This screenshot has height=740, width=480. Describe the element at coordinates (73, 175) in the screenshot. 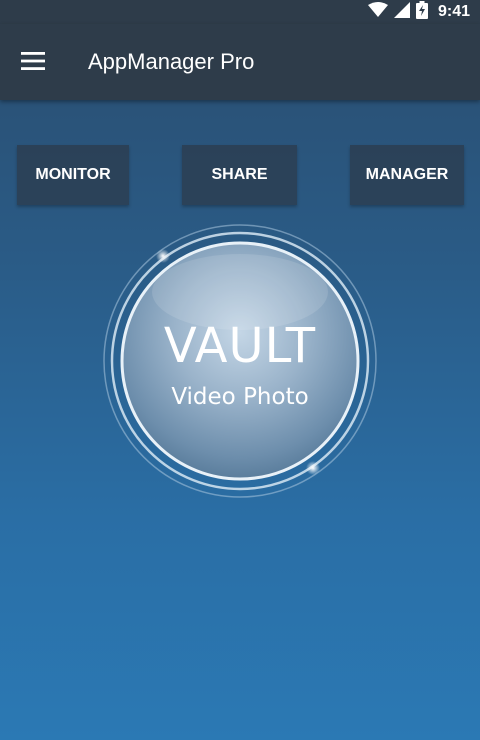

I see `monitor-button: MONITOR` at that location.